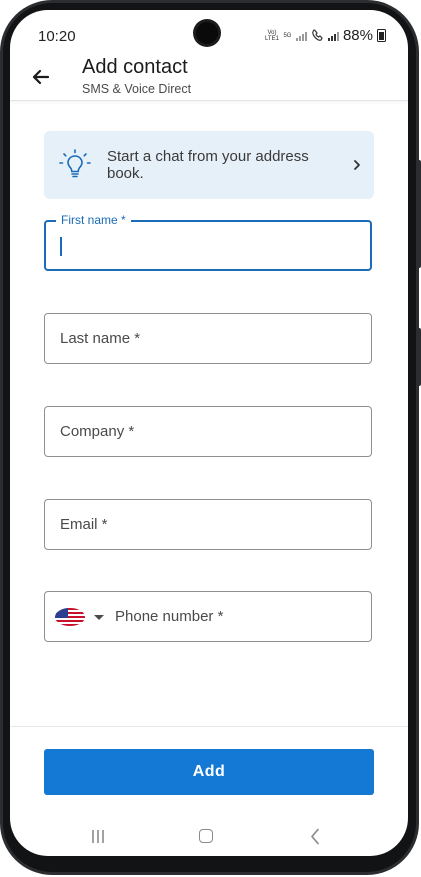 This screenshot has width=421, height=877. I want to click on volume-button, so click(419, 214).